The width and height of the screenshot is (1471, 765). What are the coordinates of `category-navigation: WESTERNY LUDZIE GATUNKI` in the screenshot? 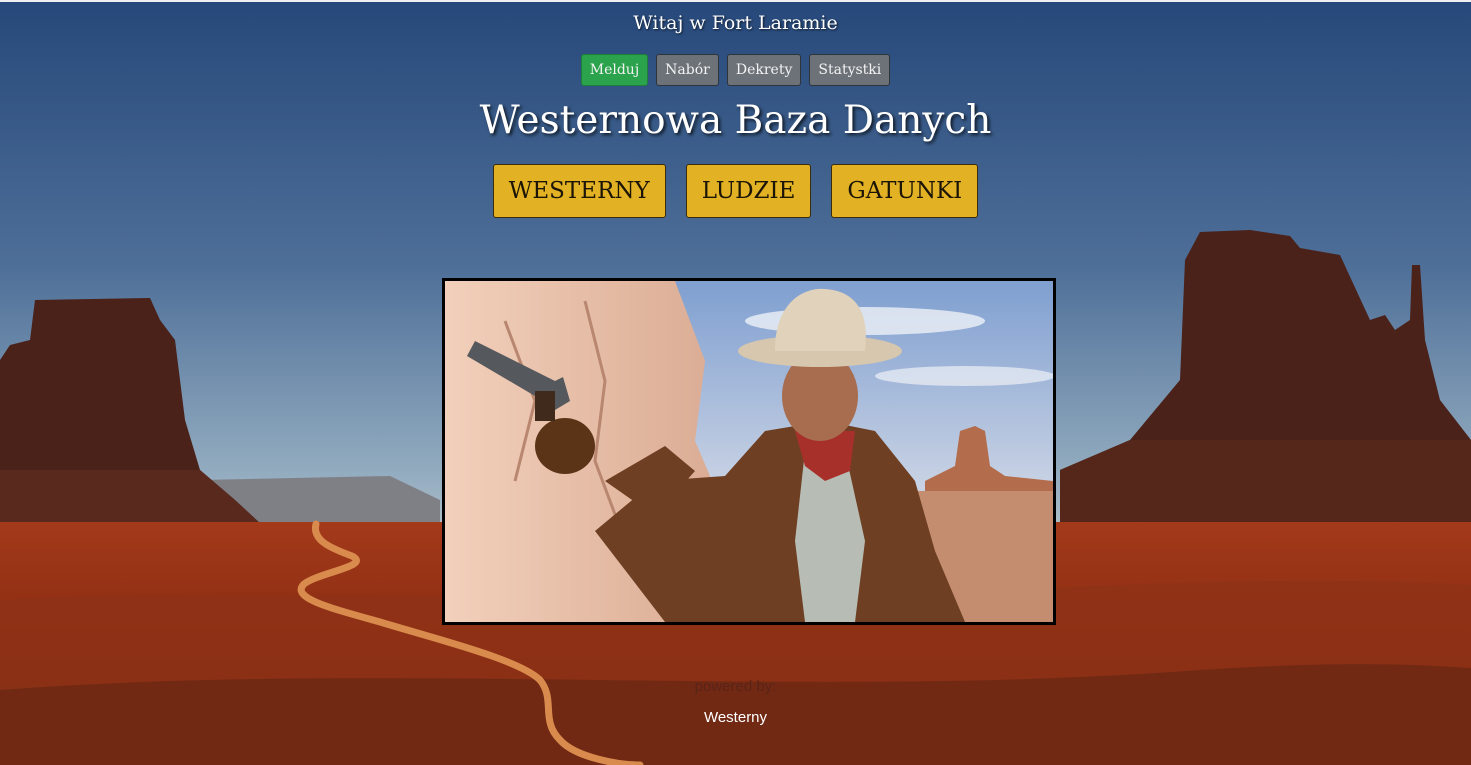 It's located at (735, 191).